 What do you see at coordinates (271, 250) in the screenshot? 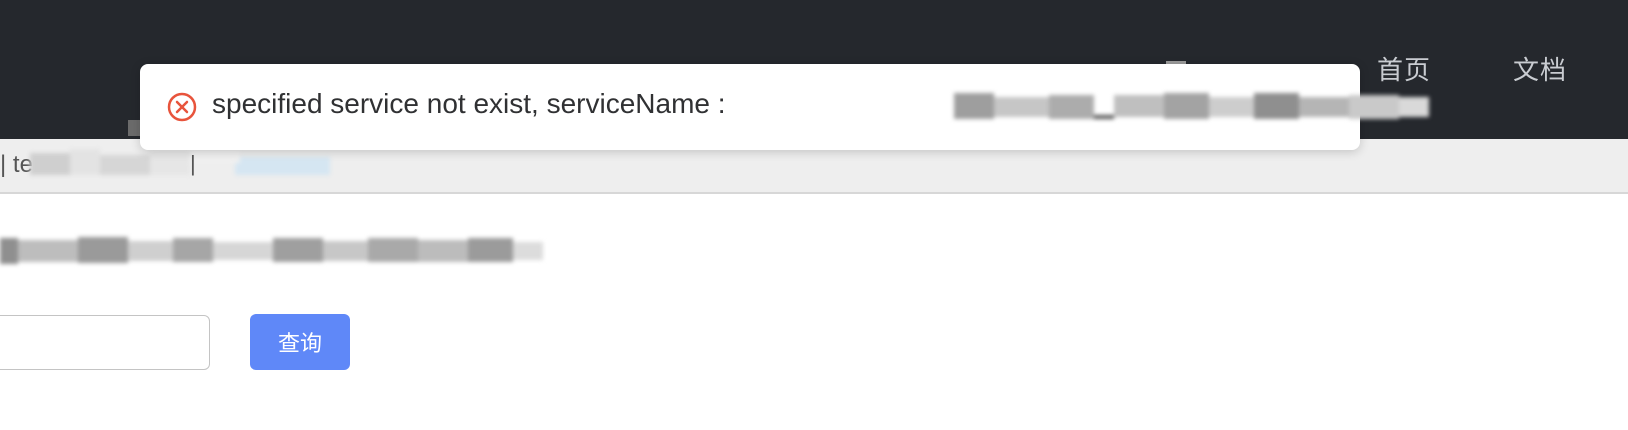
I see `redacted-id-text` at bounding box center [271, 250].